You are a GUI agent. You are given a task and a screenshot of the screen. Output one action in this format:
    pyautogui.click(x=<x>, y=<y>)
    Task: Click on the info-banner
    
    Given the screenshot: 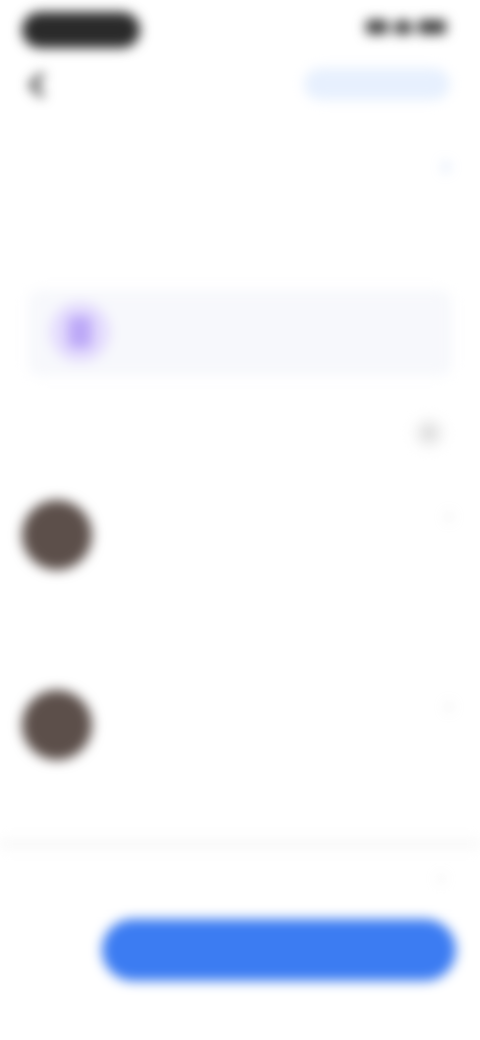 What is the action you would take?
    pyautogui.click(x=240, y=333)
    